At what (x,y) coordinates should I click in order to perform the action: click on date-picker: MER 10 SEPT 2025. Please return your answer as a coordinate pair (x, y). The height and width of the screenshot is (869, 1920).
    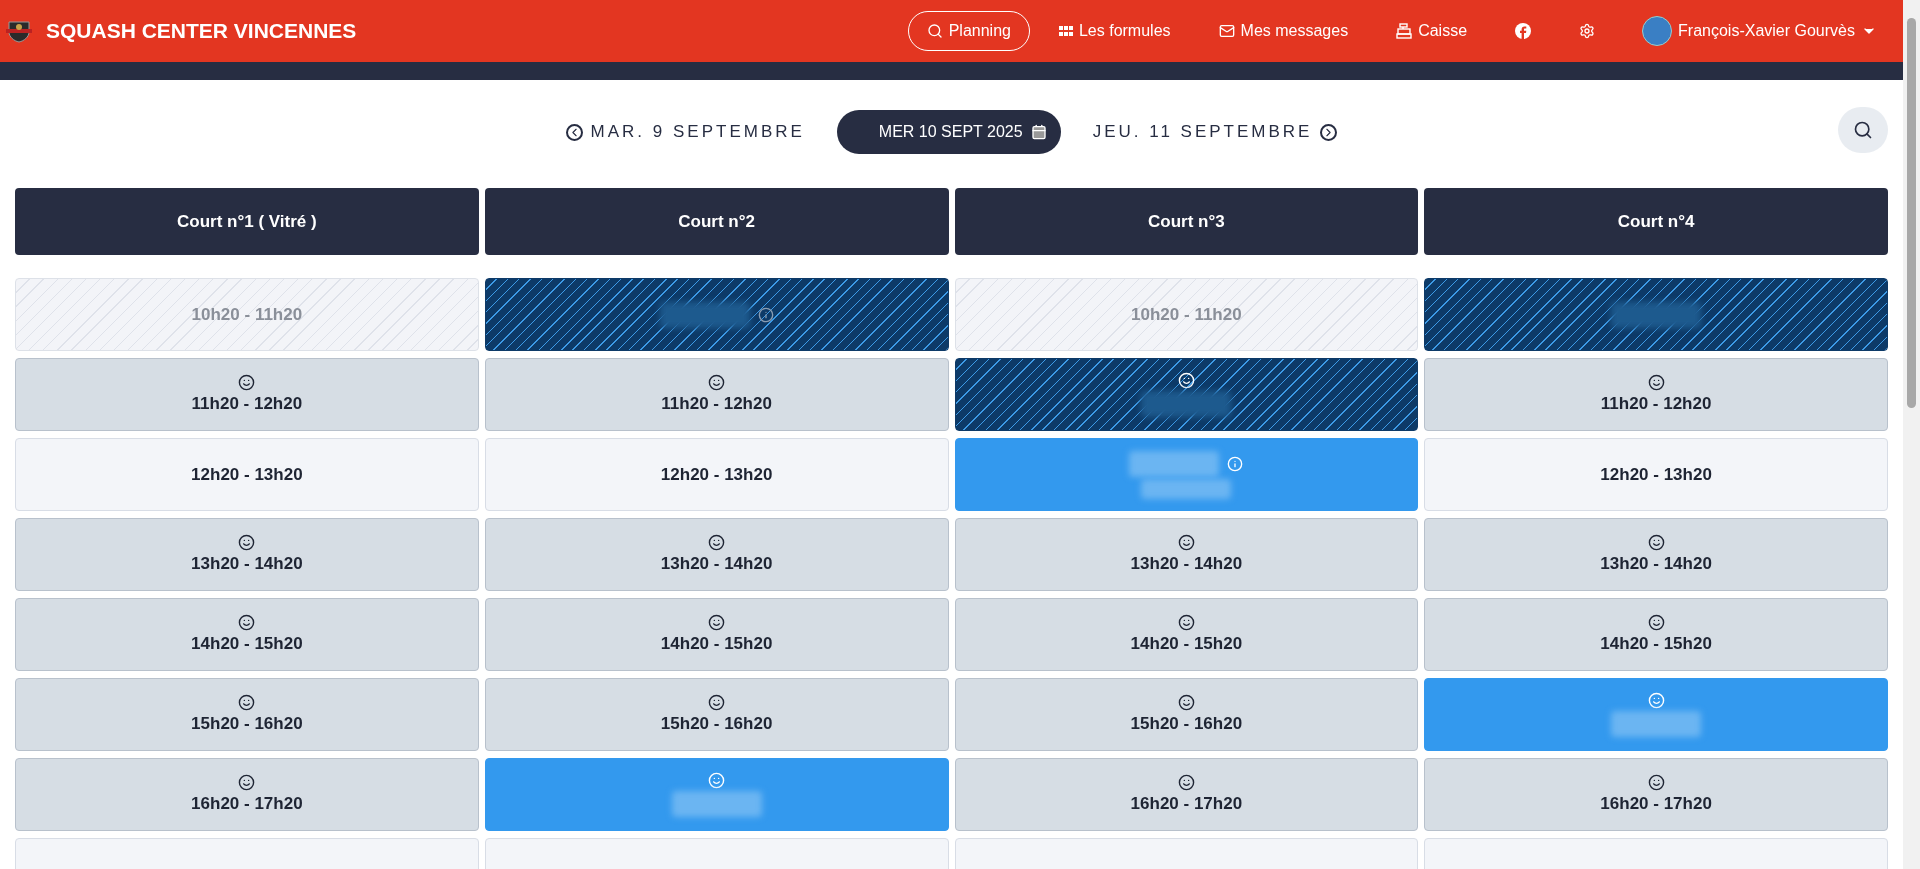
    Looking at the image, I should click on (948, 132).